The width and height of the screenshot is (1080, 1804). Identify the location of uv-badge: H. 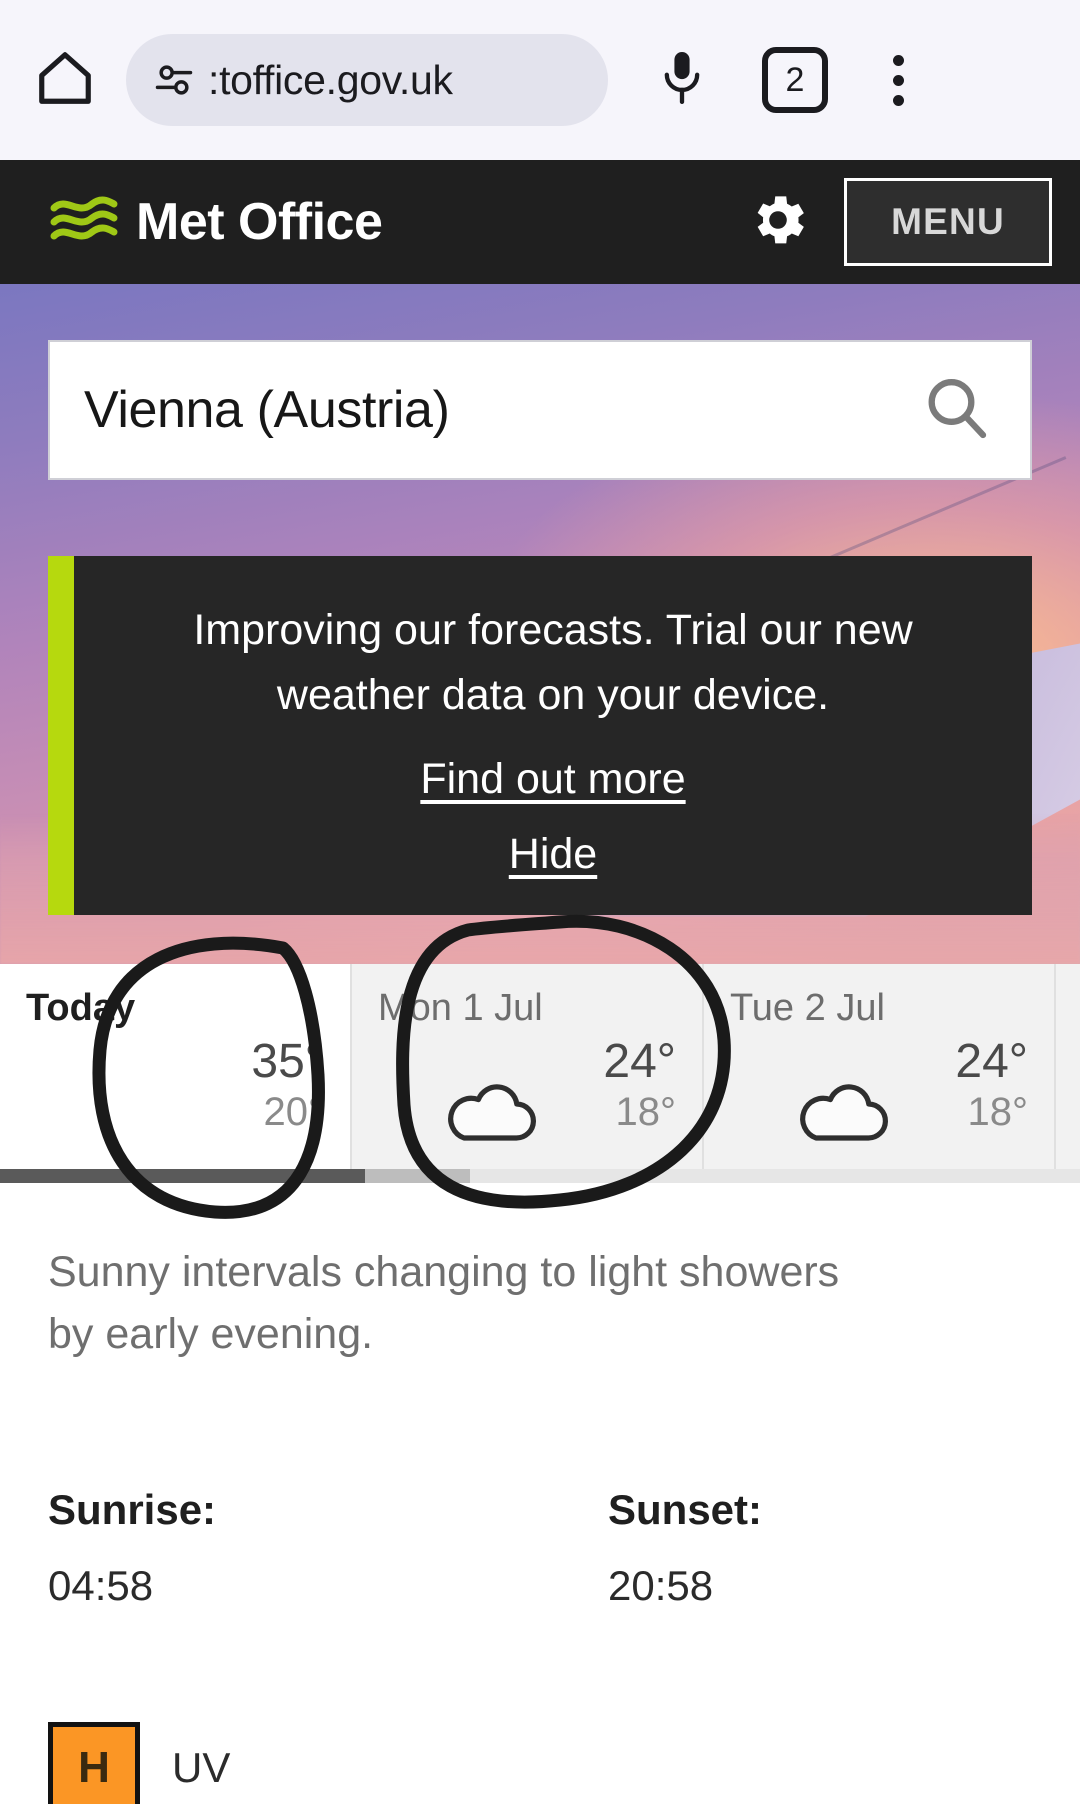
(94, 1762).